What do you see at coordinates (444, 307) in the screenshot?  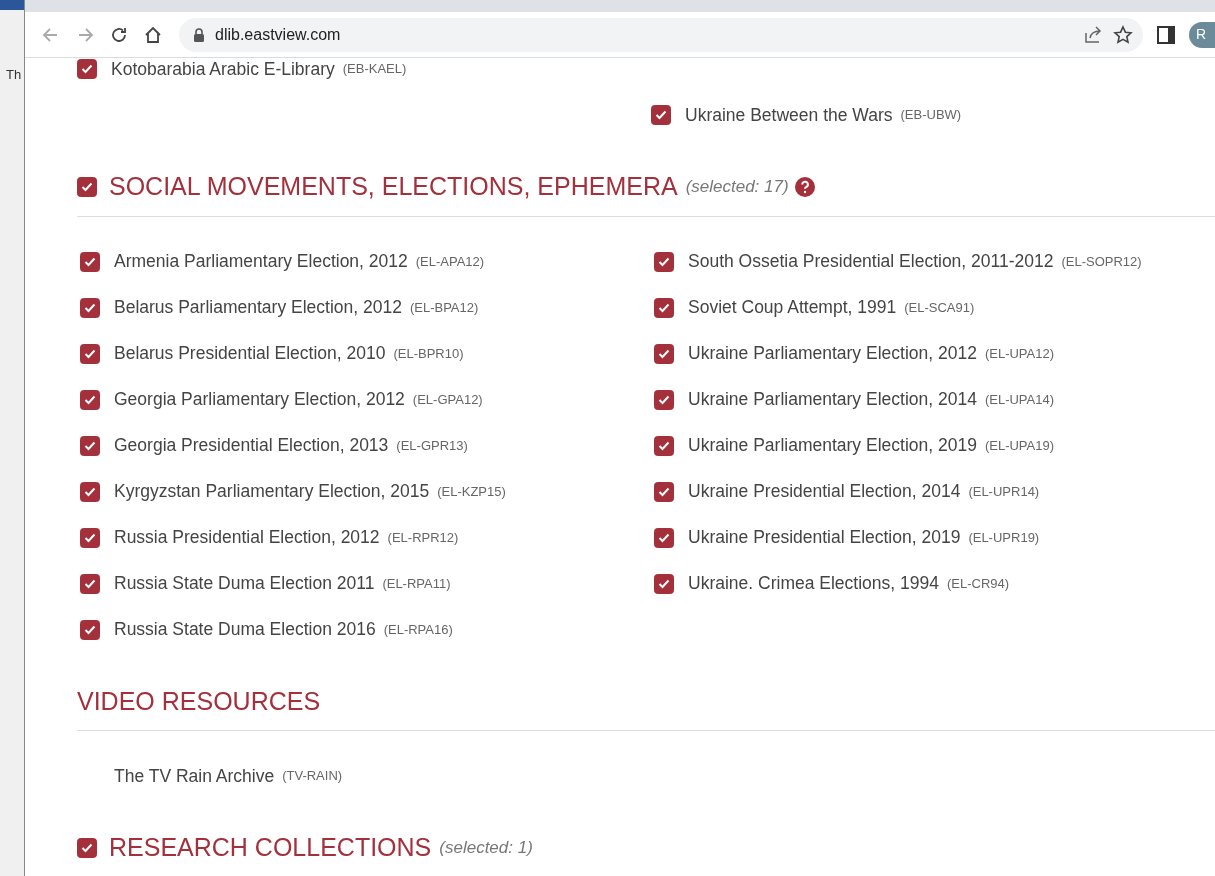 I see `collection-code: (EL-BPA12)` at bounding box center [444, 307].